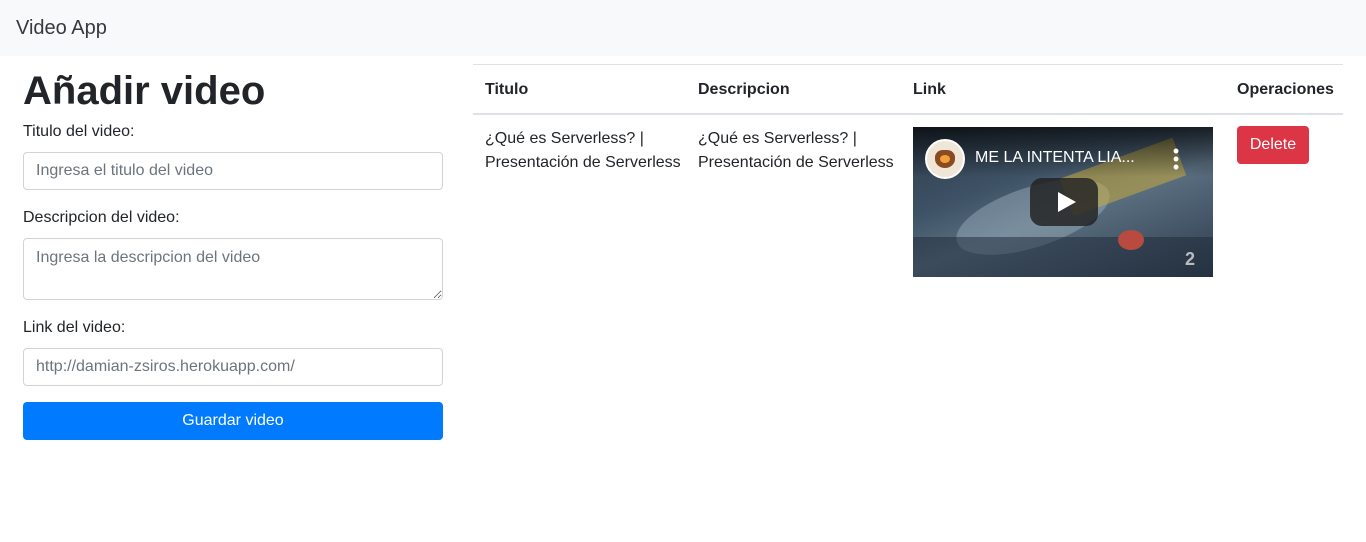 The height and width of the screenshot is (542, 1366). What do you see at coordinates (233, 421) in the screenshot?
I see `save-video-button: Guardar video` at bounding box center [233, 421].